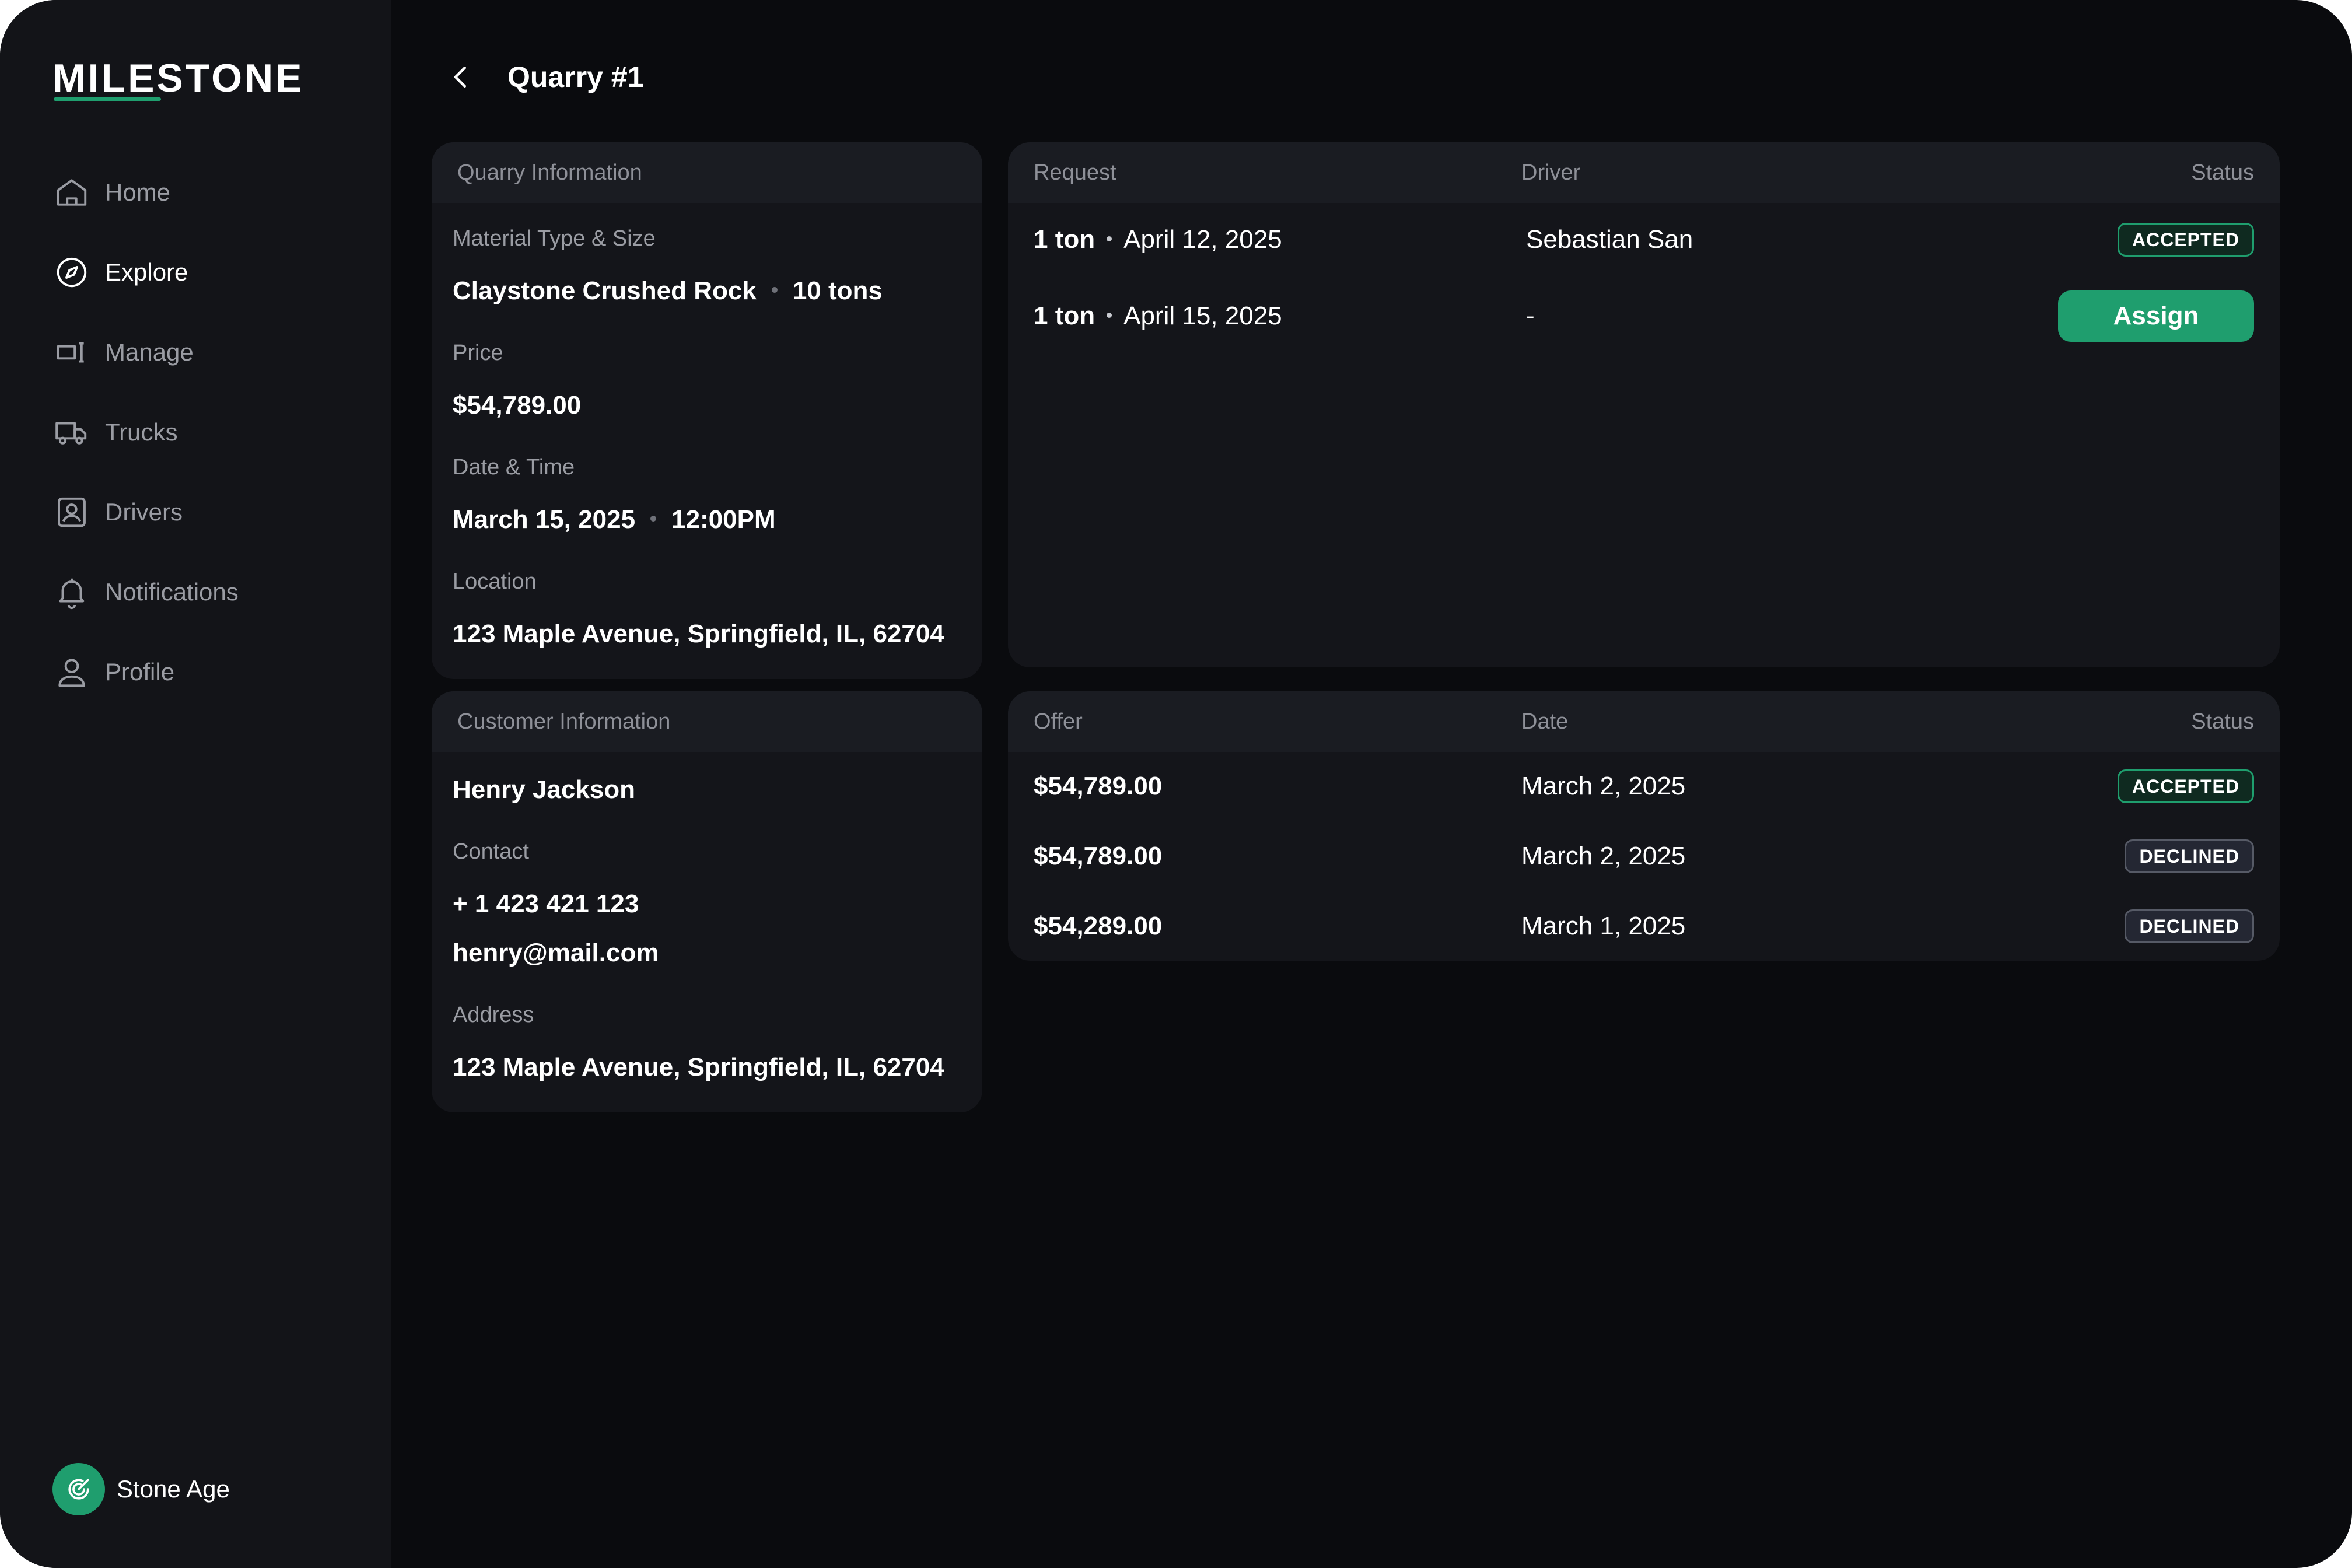 This screenshot has width=2352, height=1568. I want to click on offer-date: March 1, 2025, so click(1603, 926).